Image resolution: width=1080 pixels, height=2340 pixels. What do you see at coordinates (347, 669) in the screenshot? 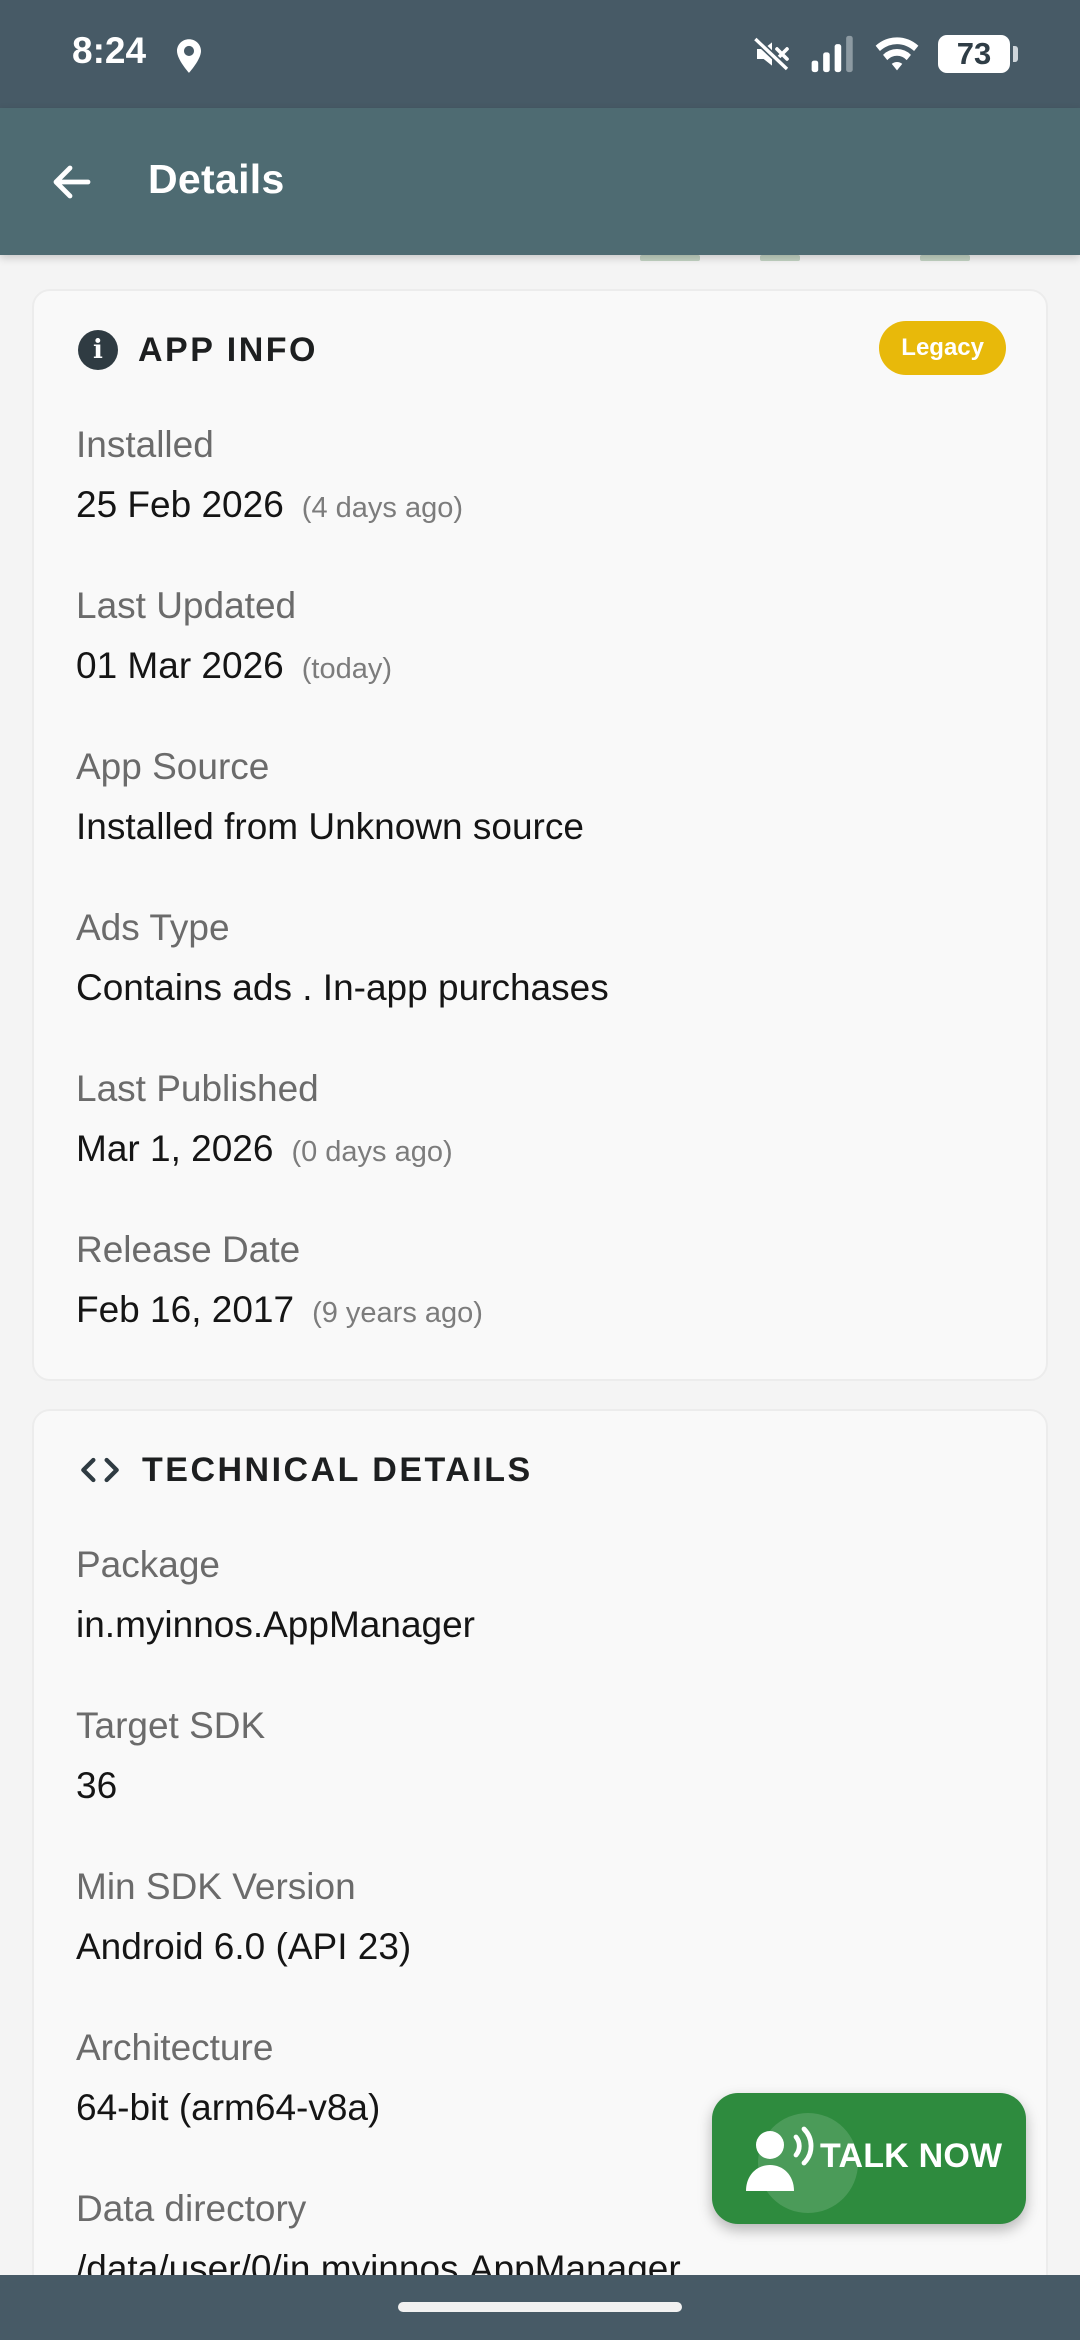
I see `row-value-relative: (today)` at bounding box center [347, 669].